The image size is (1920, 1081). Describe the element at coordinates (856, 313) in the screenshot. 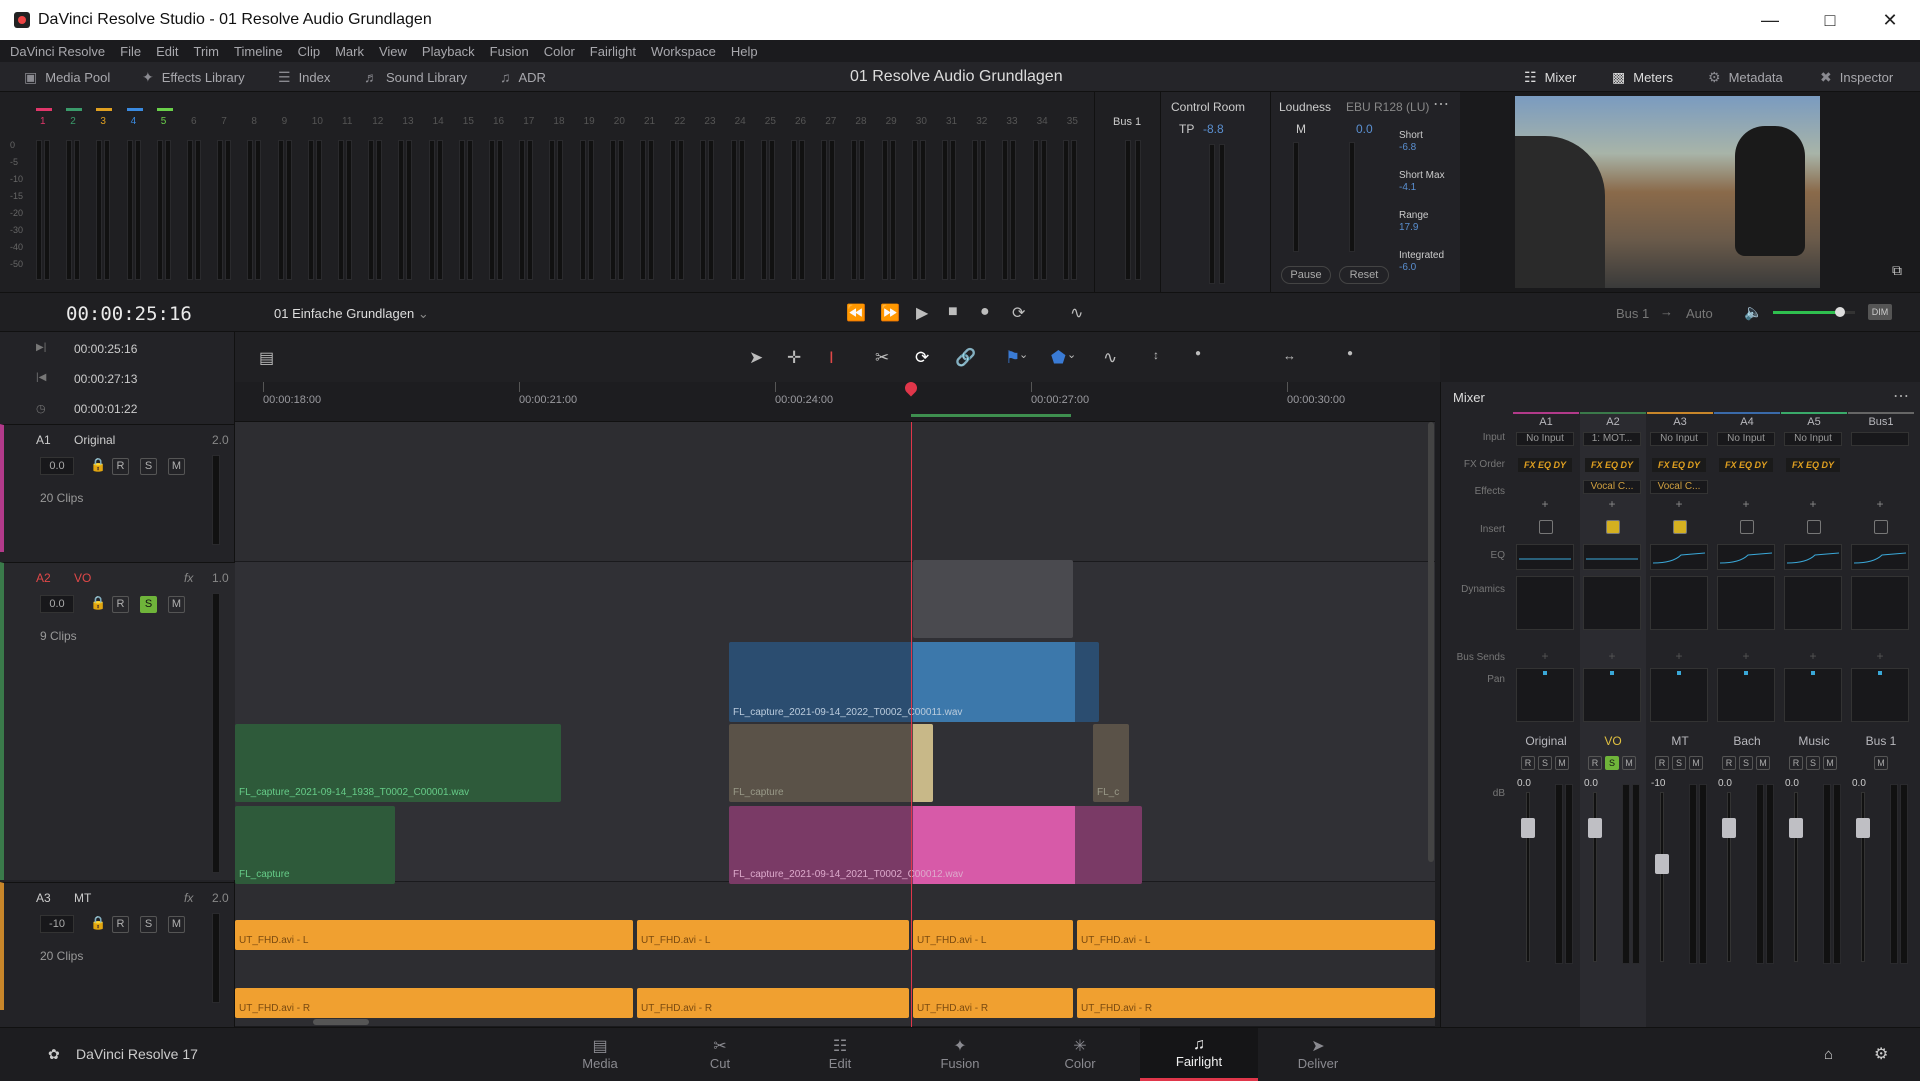

I see `rewind-button: ⏪` at that location.